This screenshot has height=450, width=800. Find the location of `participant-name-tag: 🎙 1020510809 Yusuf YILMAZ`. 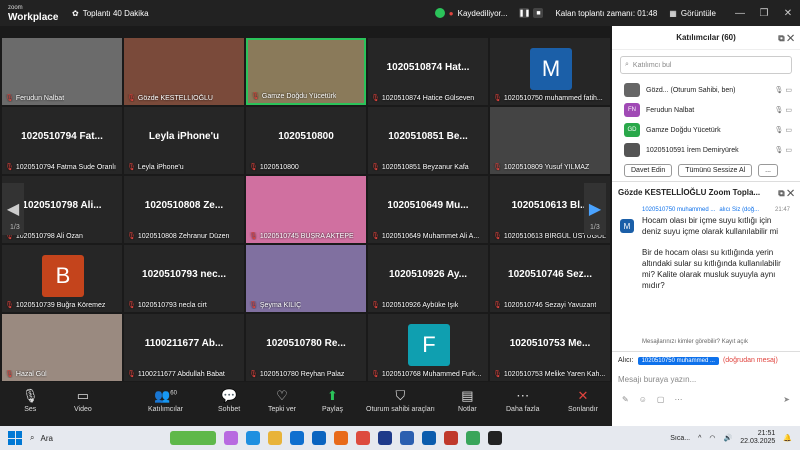

participant-name-tag: 🎙 1020510809 Yusuf YILMAZ is located at coordinates (541, 167).